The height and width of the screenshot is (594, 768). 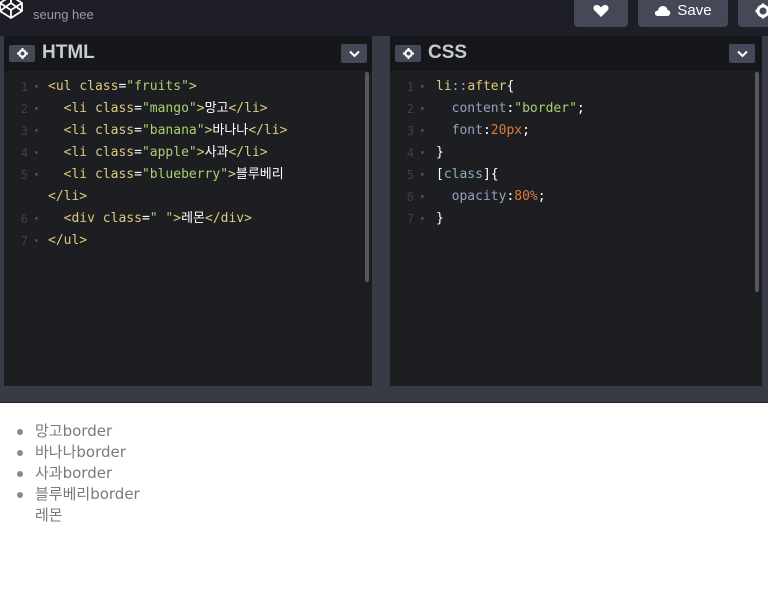 What do you see at coordinates (188, 197) in the screenshot?
I see `code-line: </li>` at bounding box center [188, 197].